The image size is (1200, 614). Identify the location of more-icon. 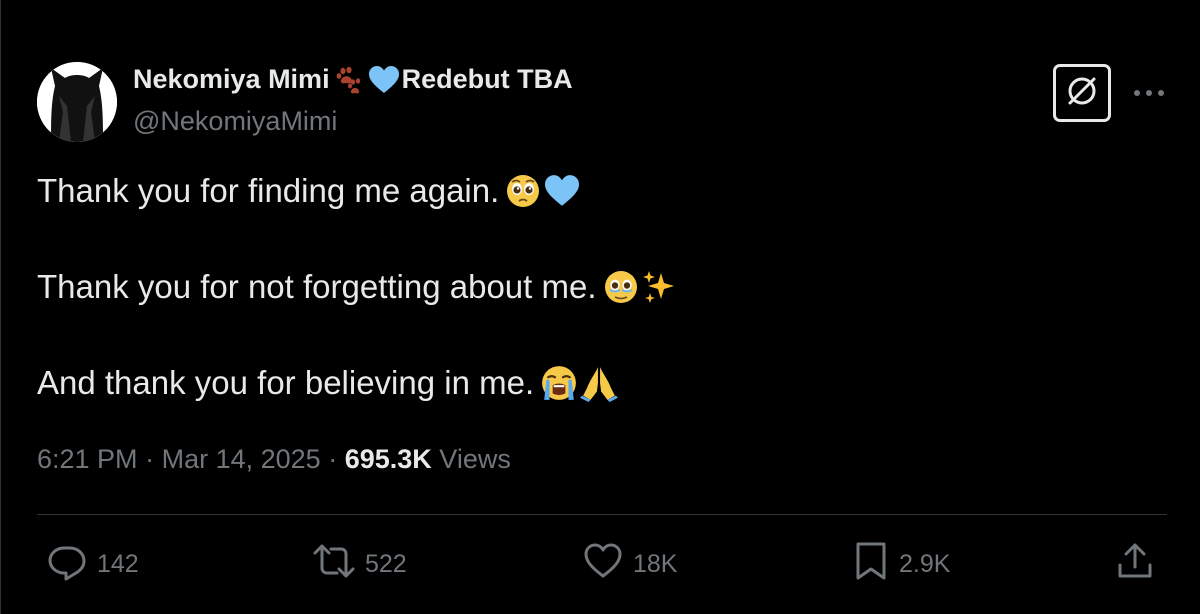
(1149, 93).